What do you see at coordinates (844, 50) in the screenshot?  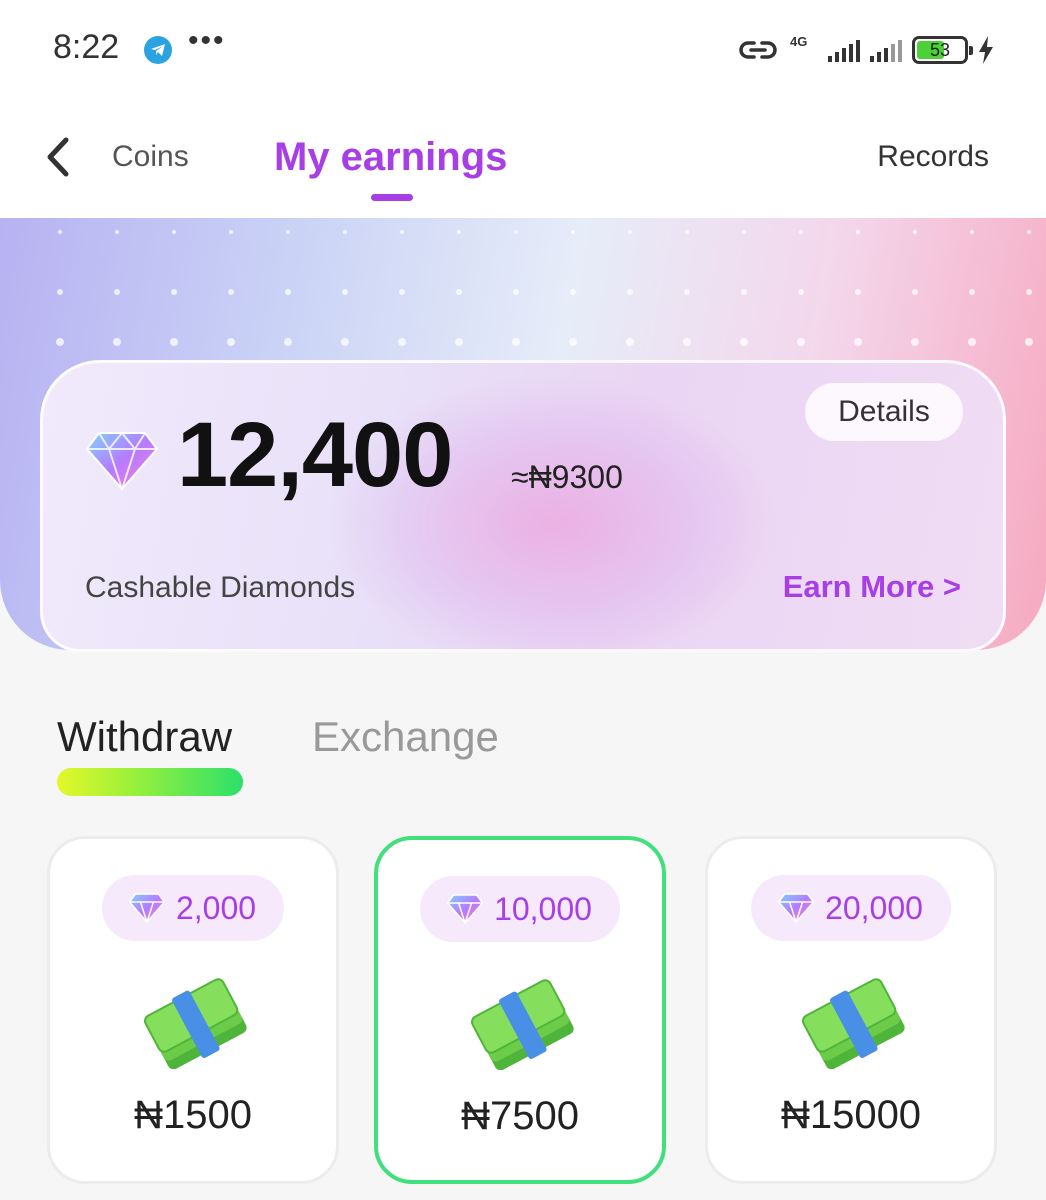 I see `signal-icon` at bounding box center [844, 50].